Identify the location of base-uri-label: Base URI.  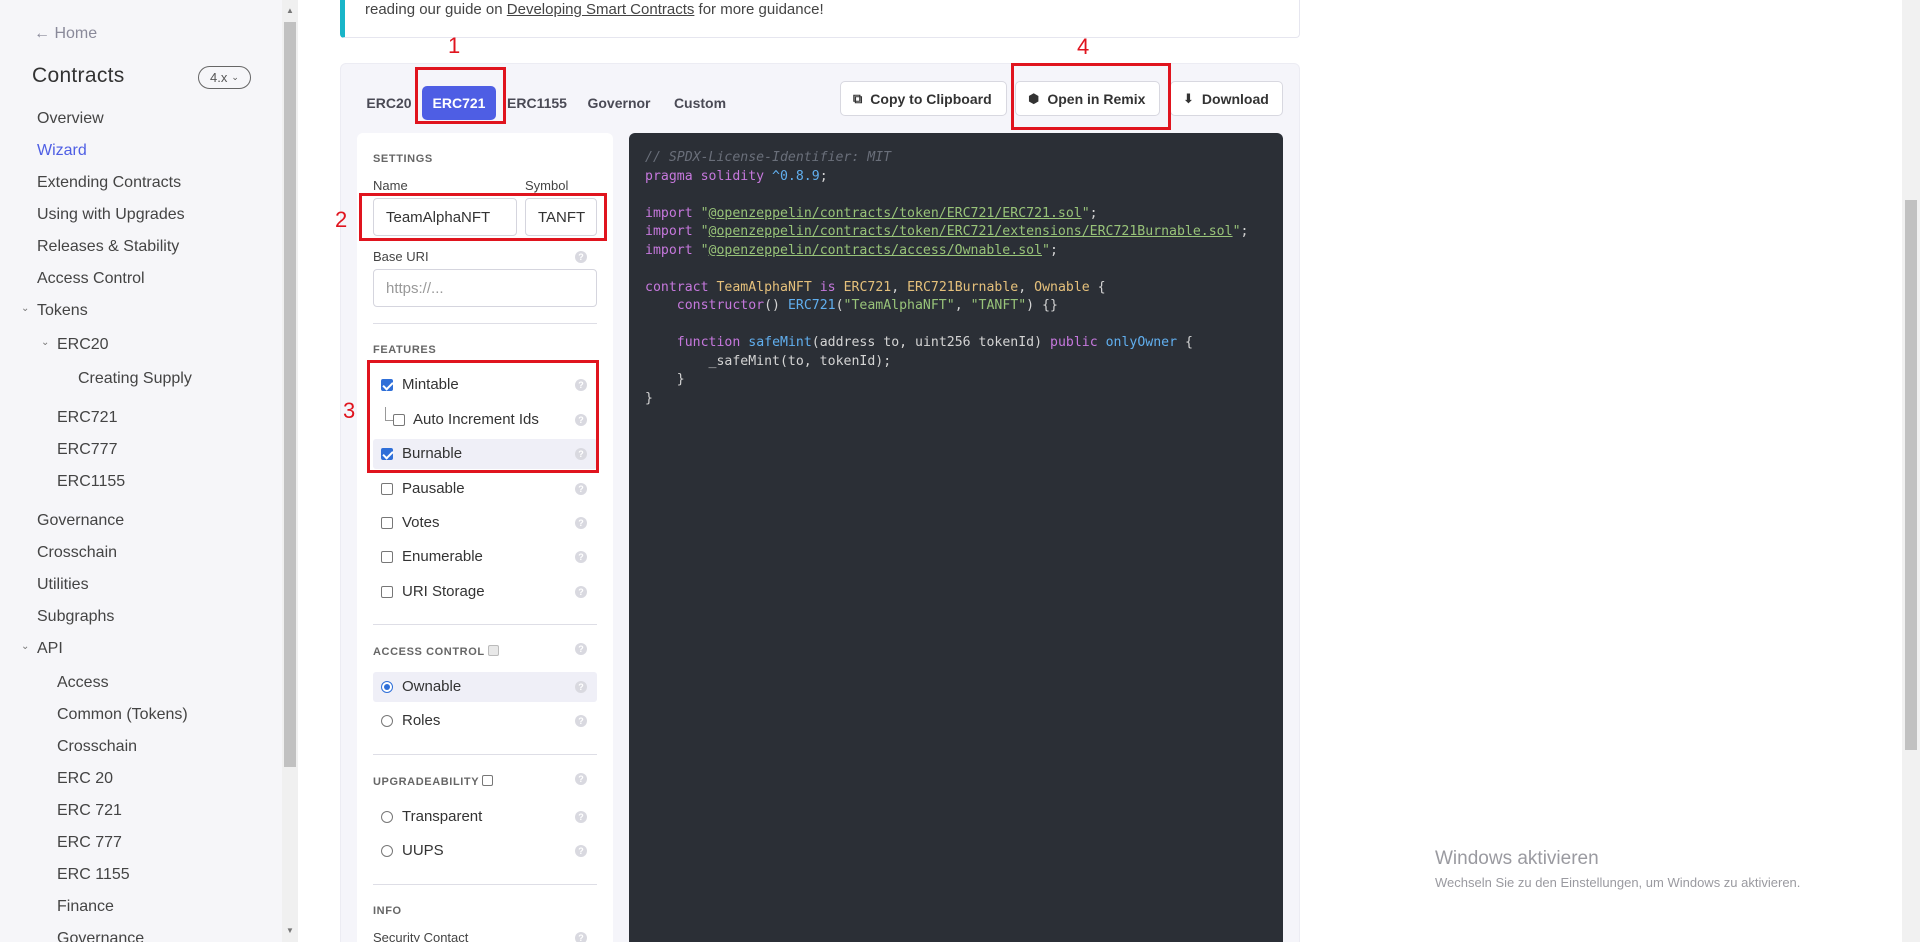
(401, 256).